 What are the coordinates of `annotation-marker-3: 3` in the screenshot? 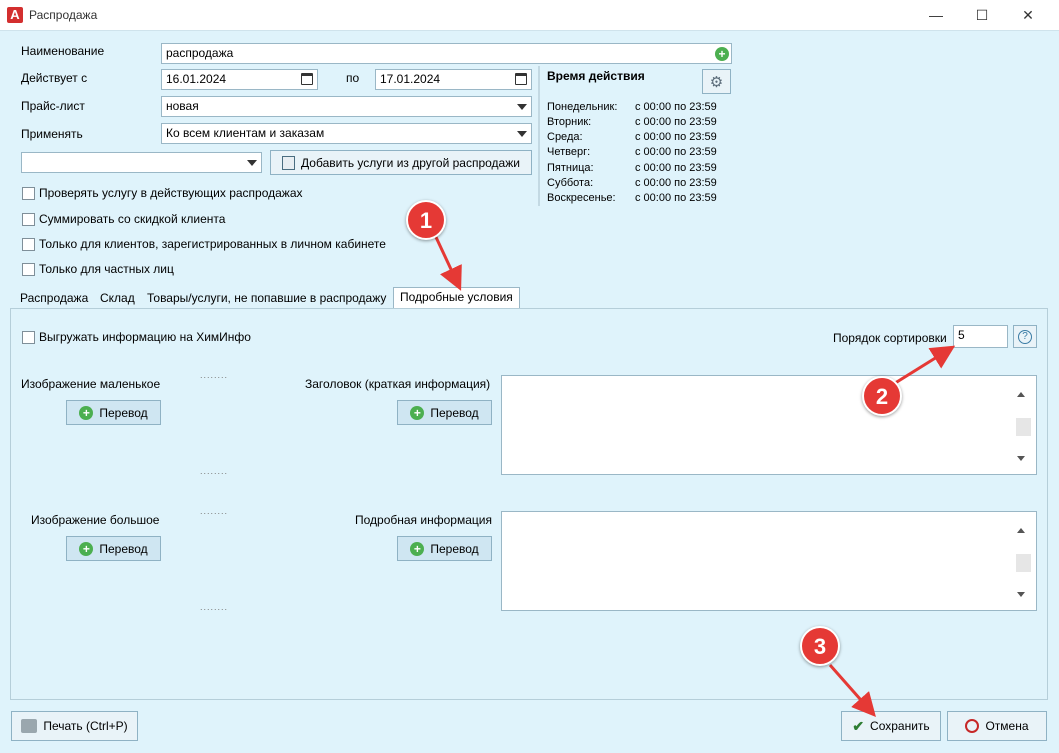 It's located at (820, 646).